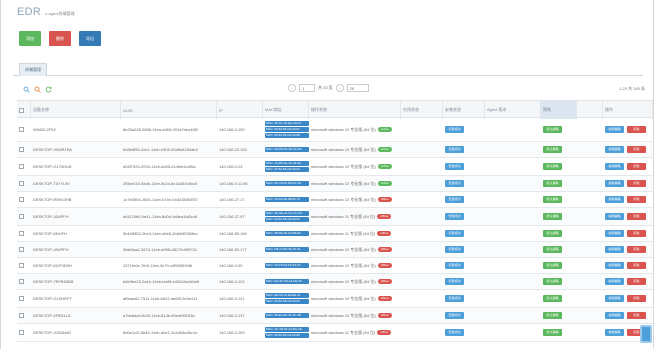 This screenshot has height=349, width=654. Describe the element at coordinates (33, 69) in the screenshot. I see `tab-endpoint-management: 终端管理` at that location.